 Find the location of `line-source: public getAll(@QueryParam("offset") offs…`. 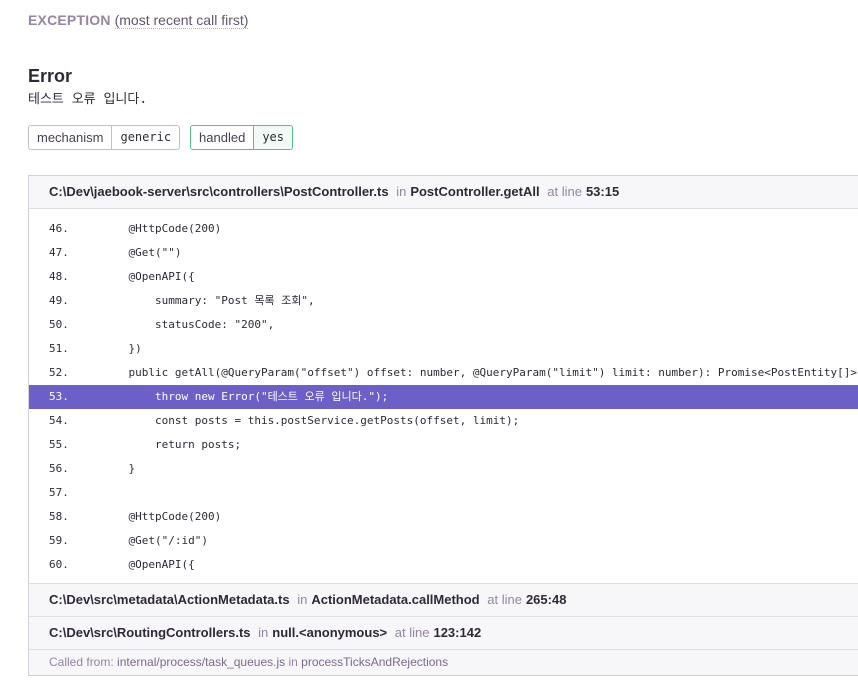

line-source: public getAll(@QueryParam("offset") offs… is located at coordinates (480, 372).